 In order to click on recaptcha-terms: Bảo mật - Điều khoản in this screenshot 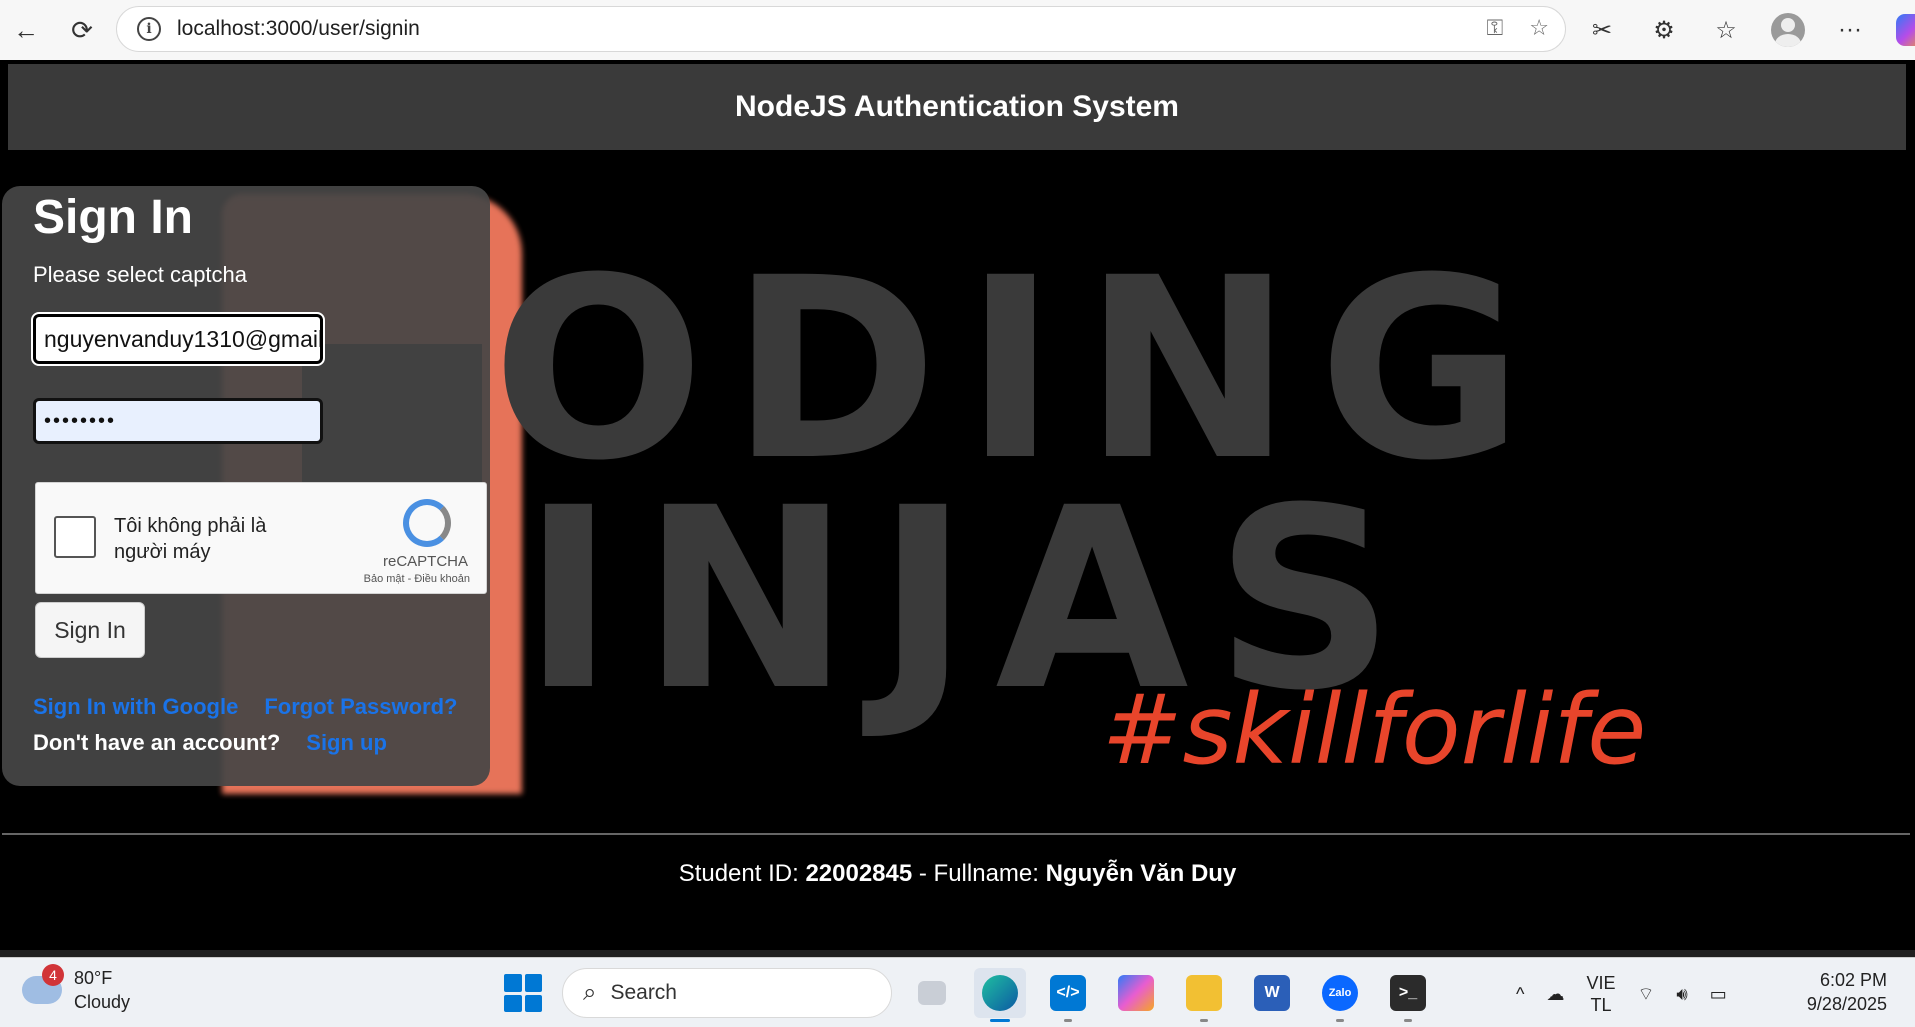, I will do `click(417, 579)`.